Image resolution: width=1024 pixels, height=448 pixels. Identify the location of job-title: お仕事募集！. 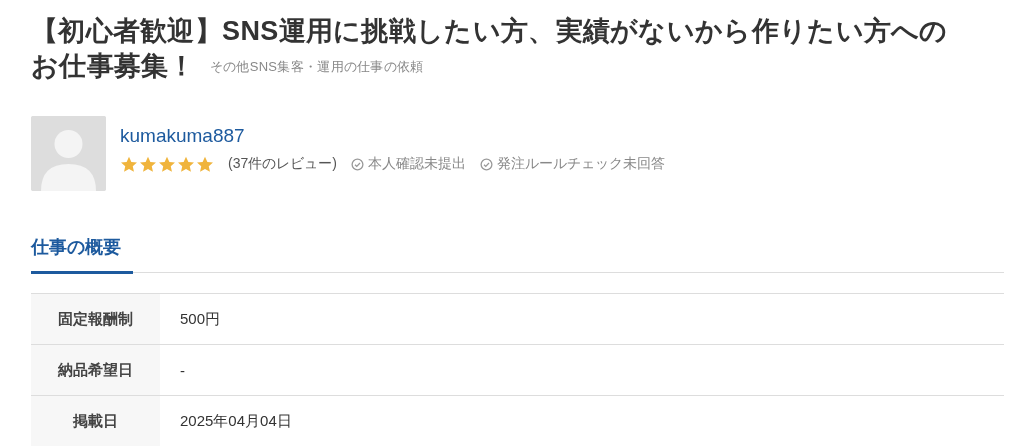
(113, 66).